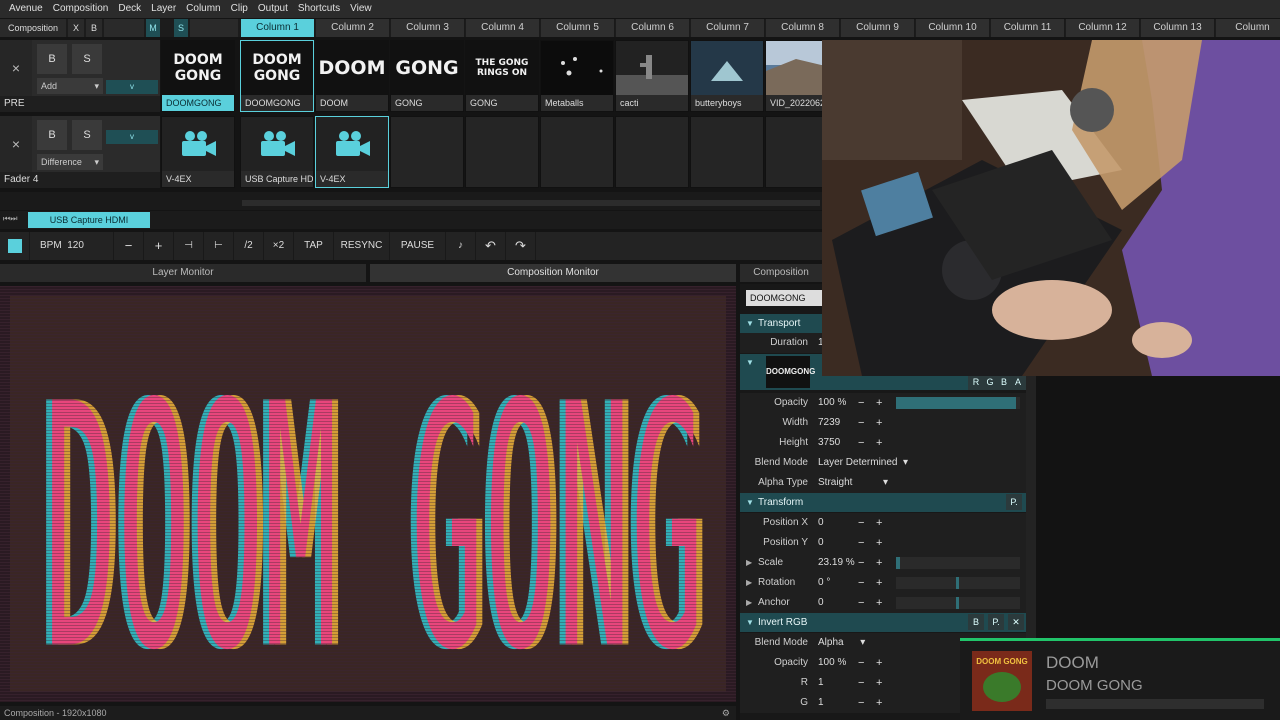 The image size is (1280, 720). Describe the element at coordinates (1016, 622) in the screenshot. I see `invert-remove-button: ✕` at that location.